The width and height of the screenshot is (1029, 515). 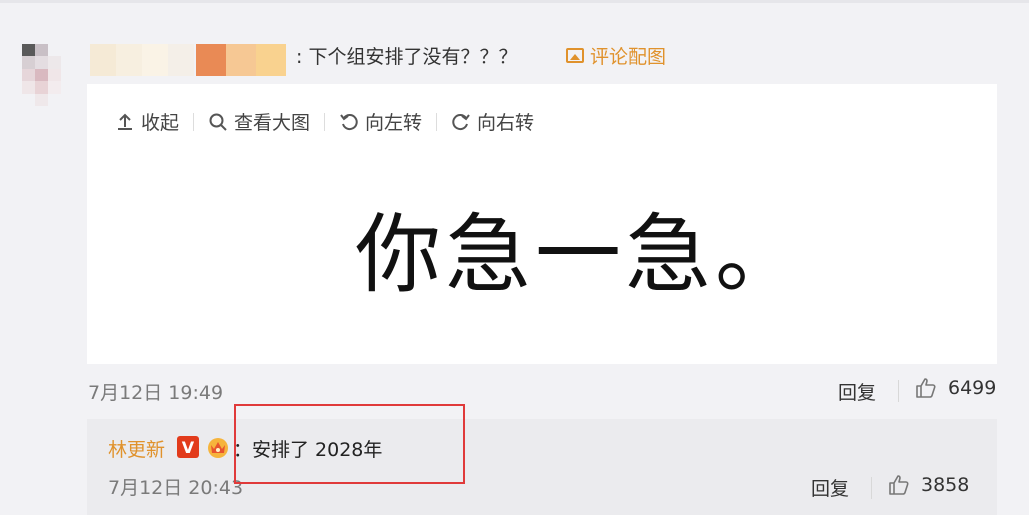 I want to click on like-count-nested: 3858, so click(x=945, y=485).